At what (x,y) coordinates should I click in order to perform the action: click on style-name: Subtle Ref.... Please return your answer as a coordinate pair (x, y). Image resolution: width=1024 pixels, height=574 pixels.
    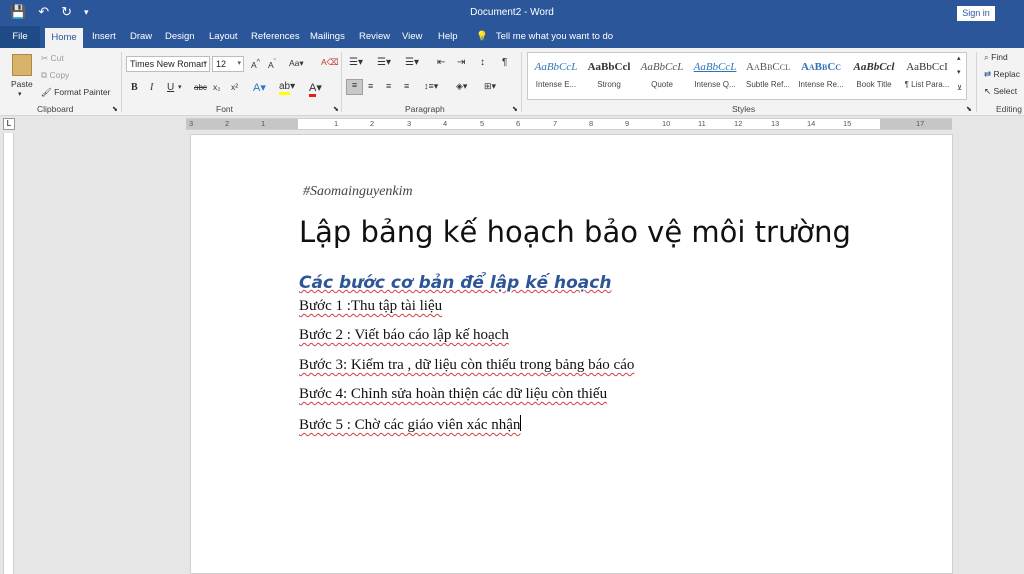
    Looking at the image, I should click on (768, 84).